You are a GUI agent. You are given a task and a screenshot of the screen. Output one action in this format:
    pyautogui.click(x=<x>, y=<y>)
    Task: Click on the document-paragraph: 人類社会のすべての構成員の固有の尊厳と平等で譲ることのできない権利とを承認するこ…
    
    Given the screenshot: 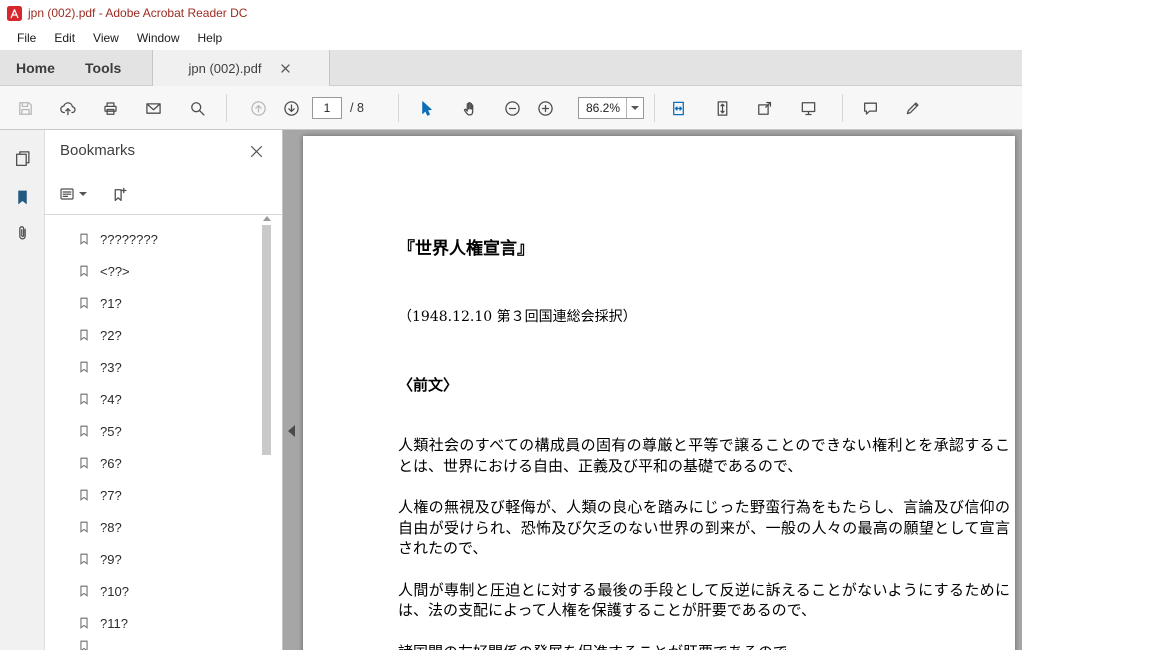 What is the action you would take?
    pyautogui.click(x=704, y=455)
    